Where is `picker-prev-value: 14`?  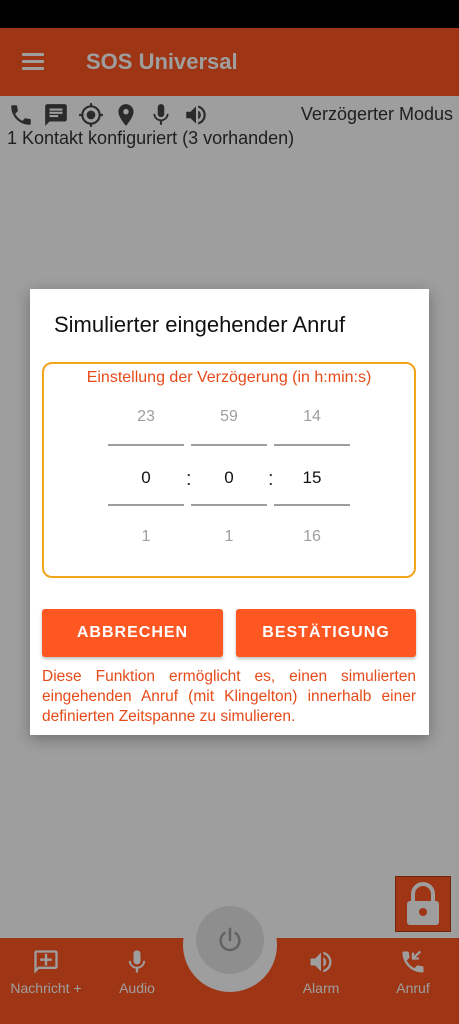 picker-prev-value: 14 is located at coordinates (312, 417).